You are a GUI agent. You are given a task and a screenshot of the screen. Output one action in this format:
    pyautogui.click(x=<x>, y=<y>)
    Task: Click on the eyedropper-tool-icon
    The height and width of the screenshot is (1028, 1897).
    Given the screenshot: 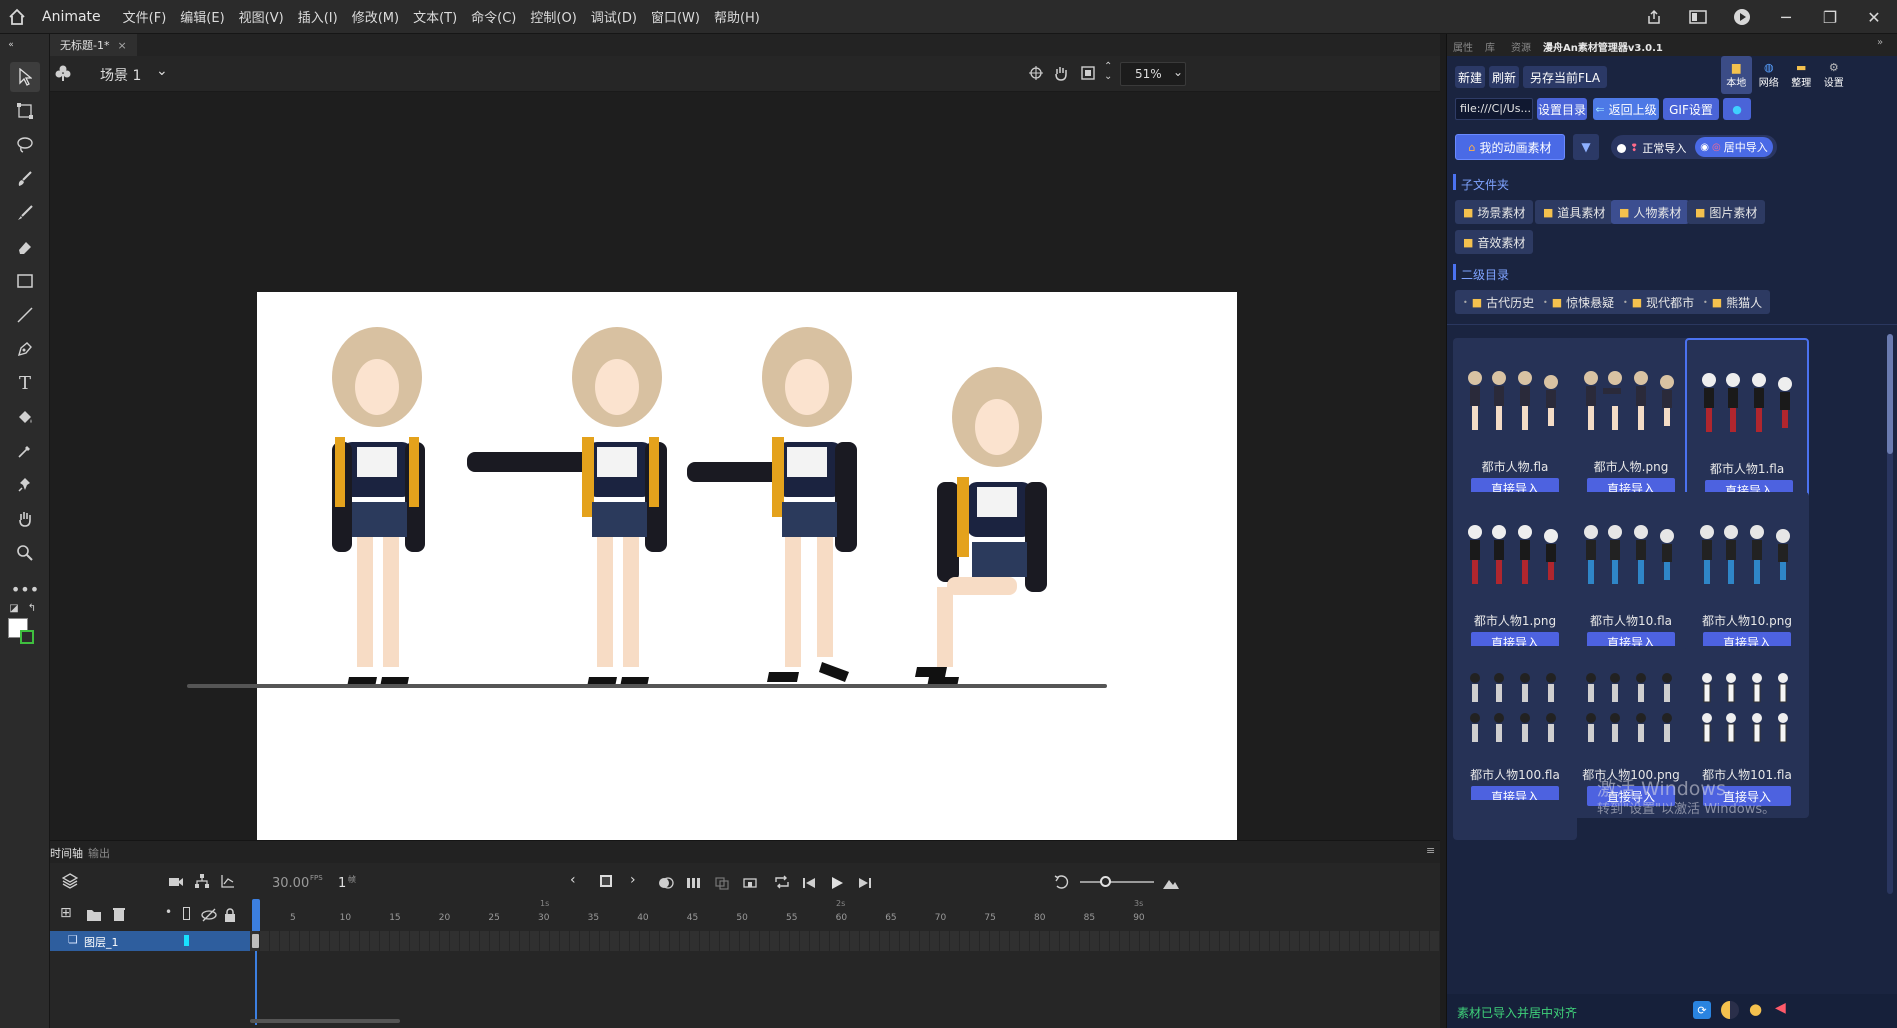 What is the action you would take?
    pyautogui.click(x=25, y=451)
    